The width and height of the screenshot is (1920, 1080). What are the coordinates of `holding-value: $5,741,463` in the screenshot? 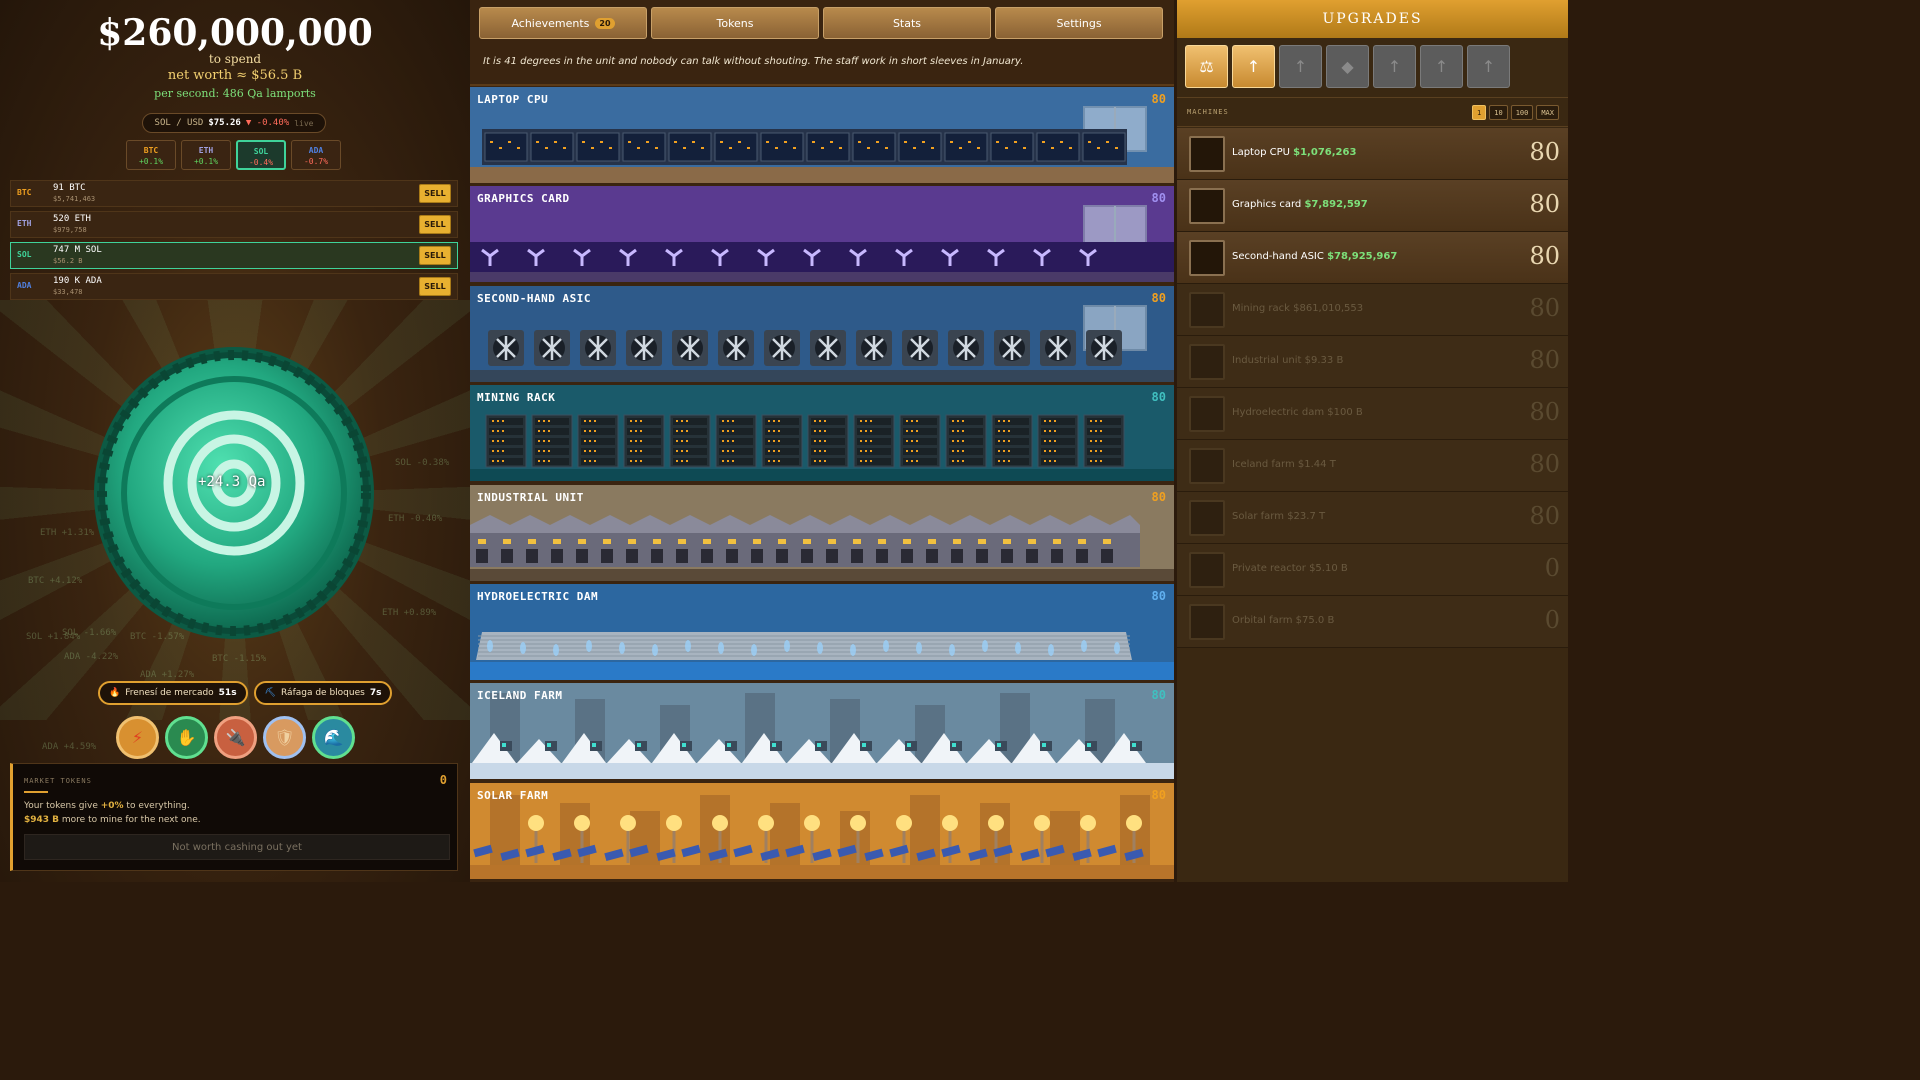 It's located at (74, 199).